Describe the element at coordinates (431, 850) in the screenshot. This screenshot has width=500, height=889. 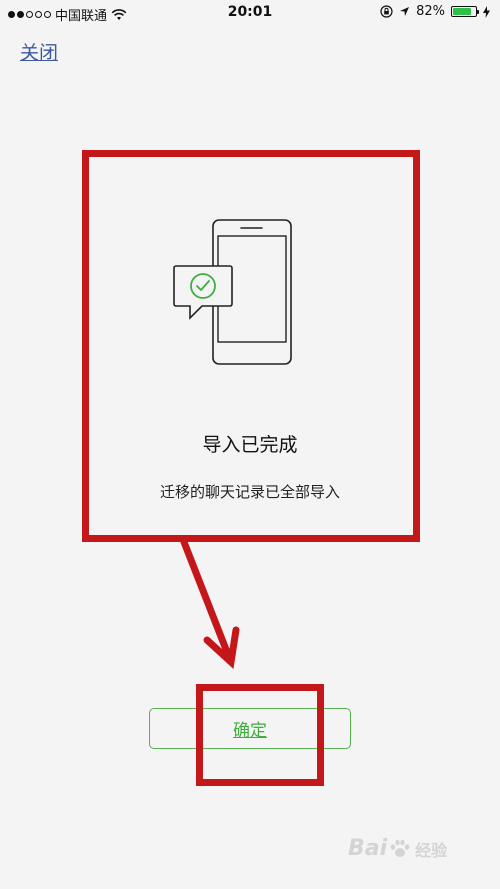
I see `watermark-suffix: 经验` at that location.